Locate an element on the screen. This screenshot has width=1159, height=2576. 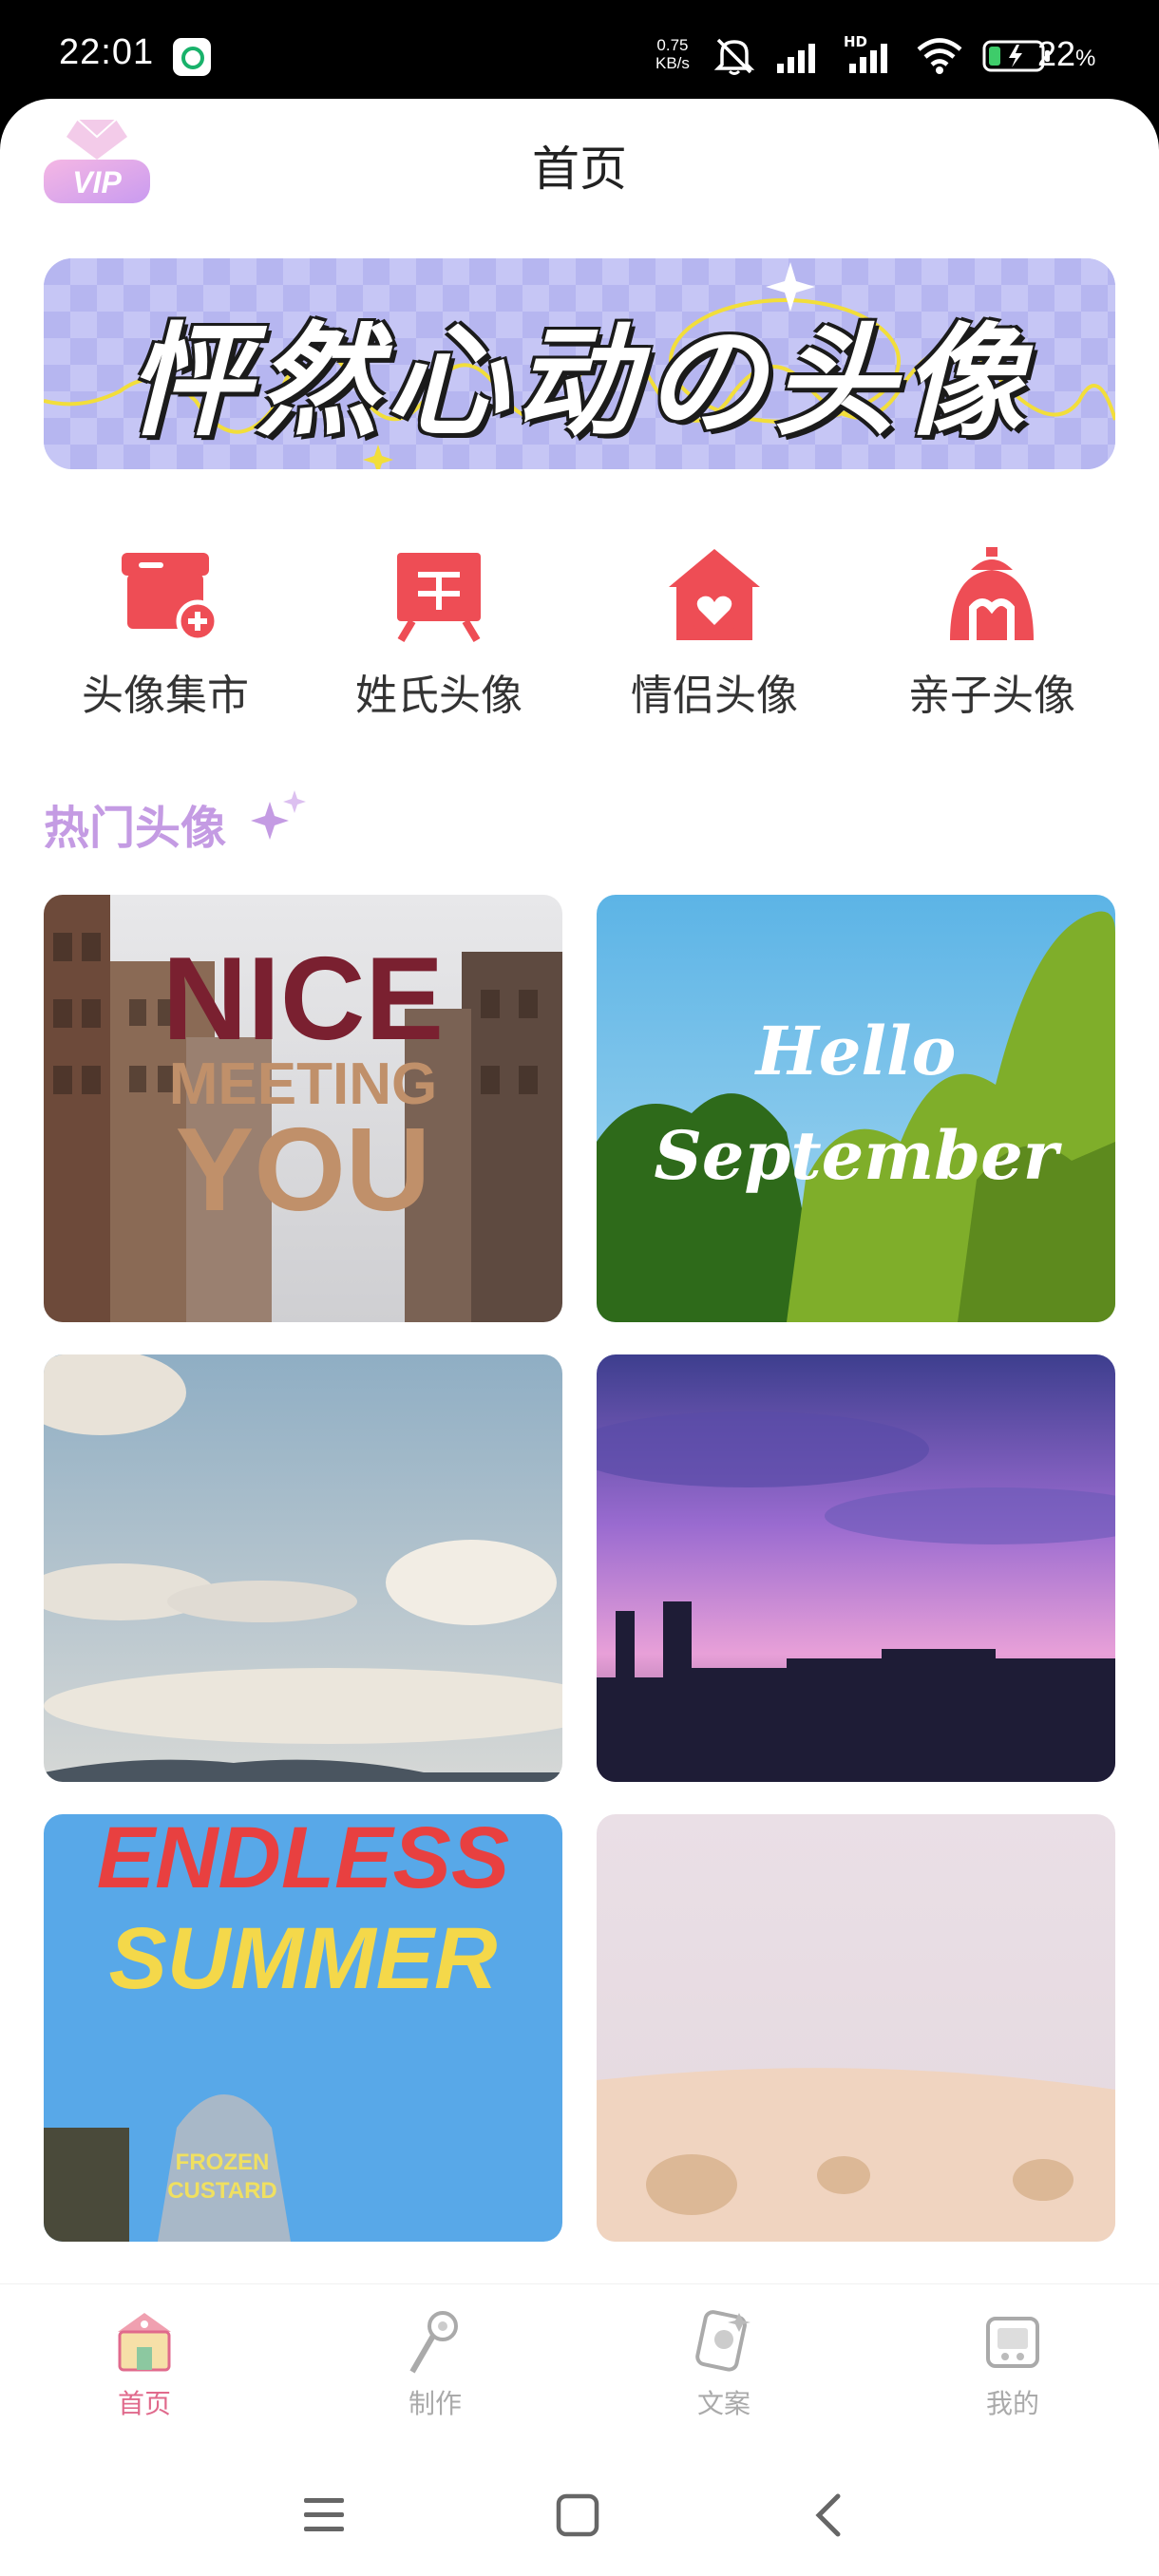
tab-label: 首页 is located at coordinates (144, 2403).